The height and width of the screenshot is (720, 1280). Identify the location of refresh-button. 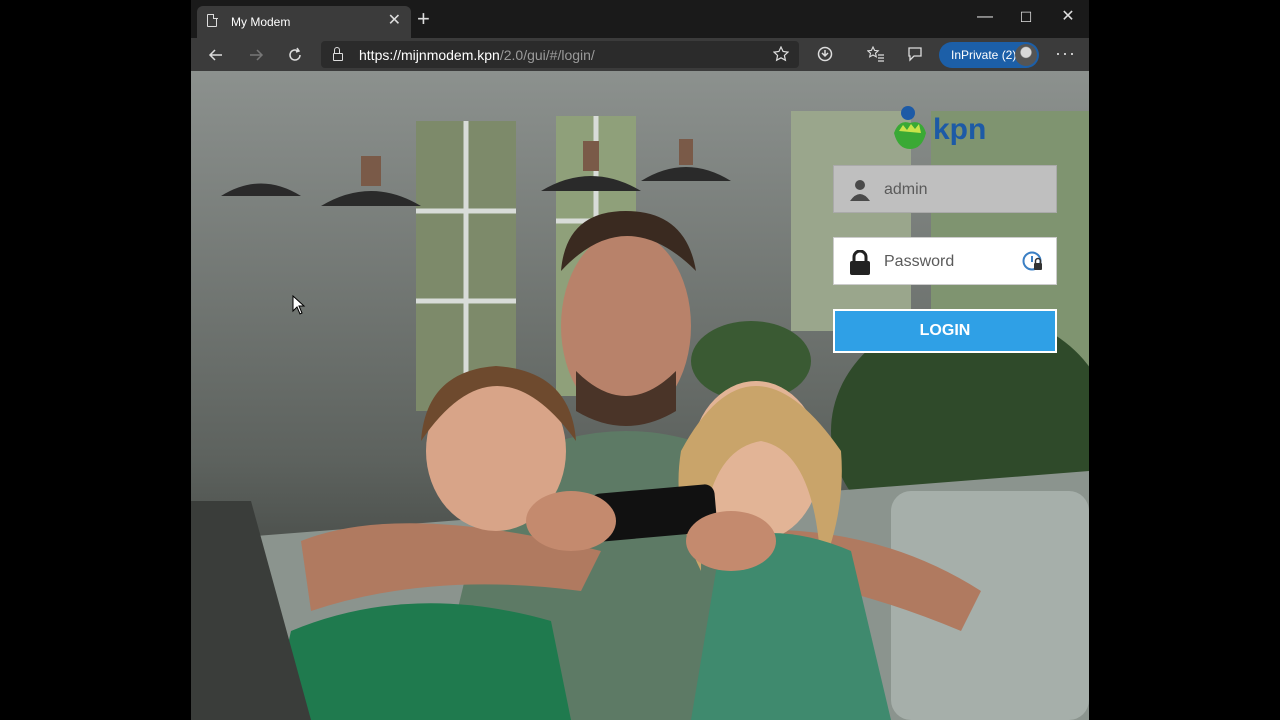
(295, 55).